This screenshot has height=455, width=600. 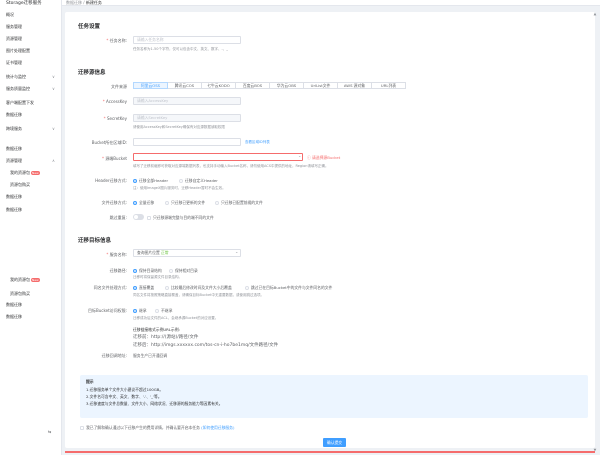 I want to click on task-name-label: * 任务名称:, so click(x=116, y=40).